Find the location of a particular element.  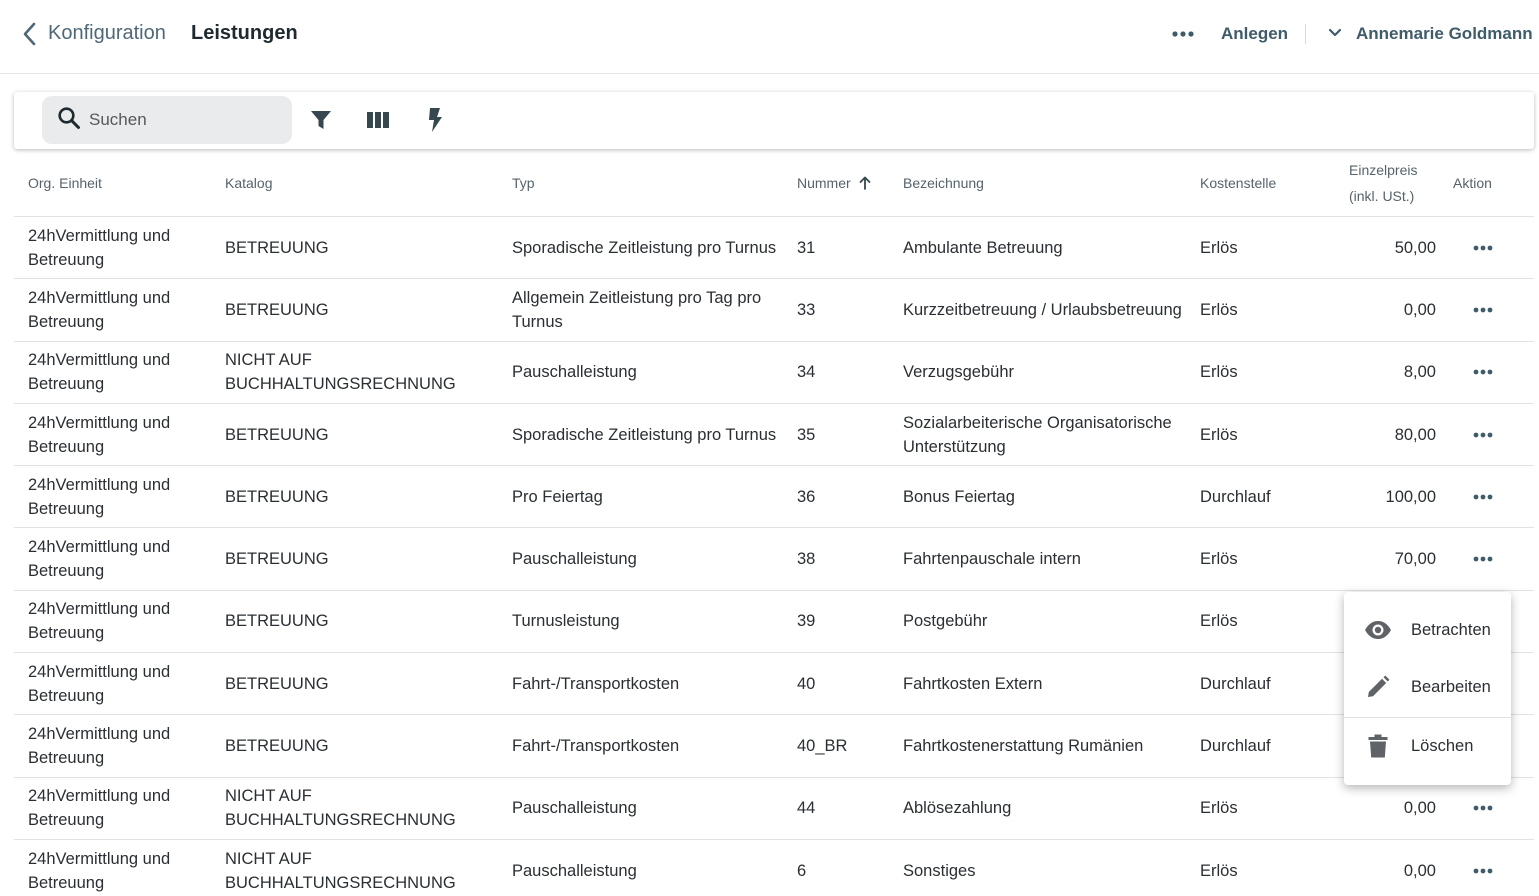

cell-nummer: 31 is located at coordinates (806, 247).